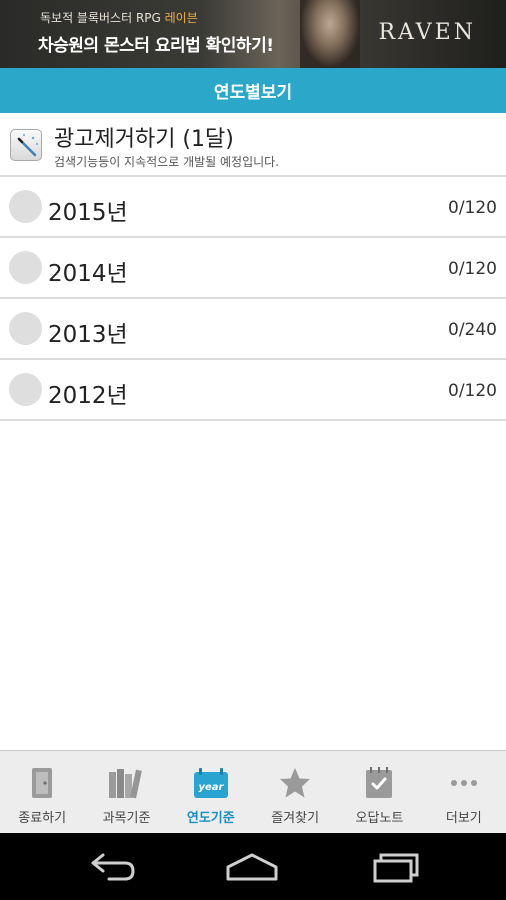  Describe the element at coordinates (167, 162) in the screenshot. I see `remove-ads-subtitle: 검색기능등이 지속적으로 개발될 예정입니다.` at that location.